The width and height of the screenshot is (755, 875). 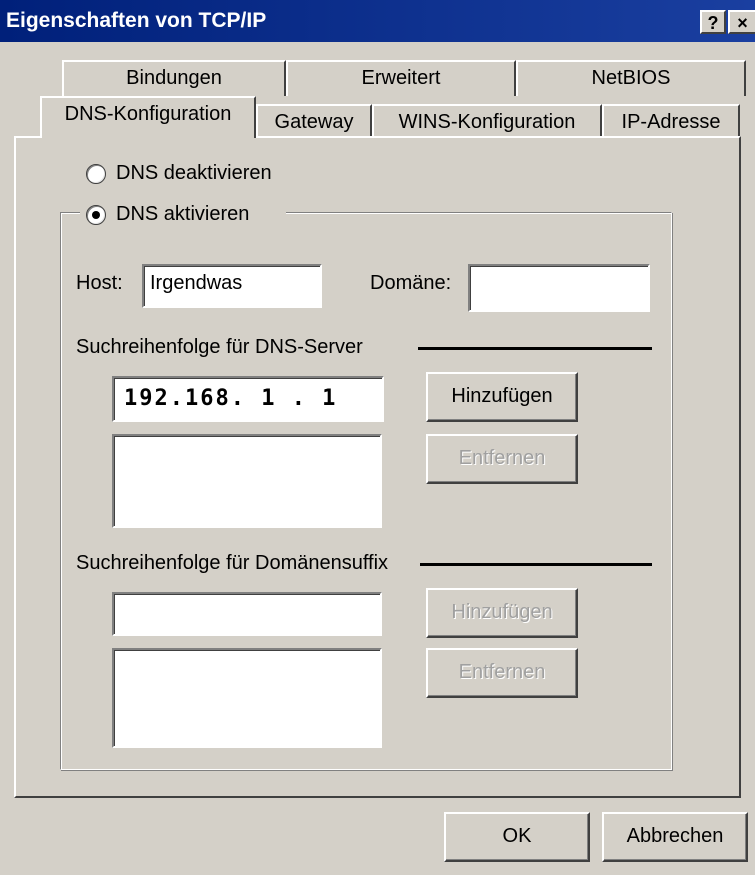 I want to click on tab-ip-adresse: IP-Adresse, so click(x=671, y=122).